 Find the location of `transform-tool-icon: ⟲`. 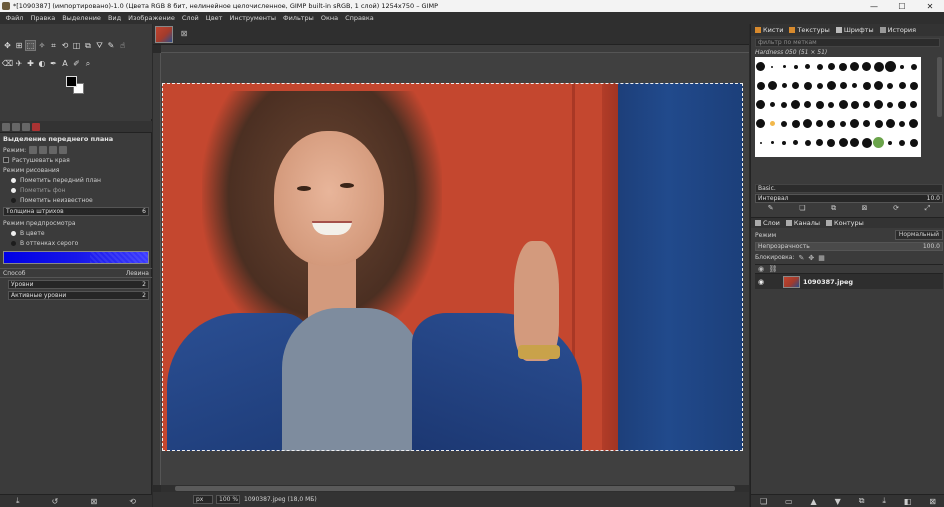

transform-tool-icon: ⟲ is located at coordinates (65, 45).